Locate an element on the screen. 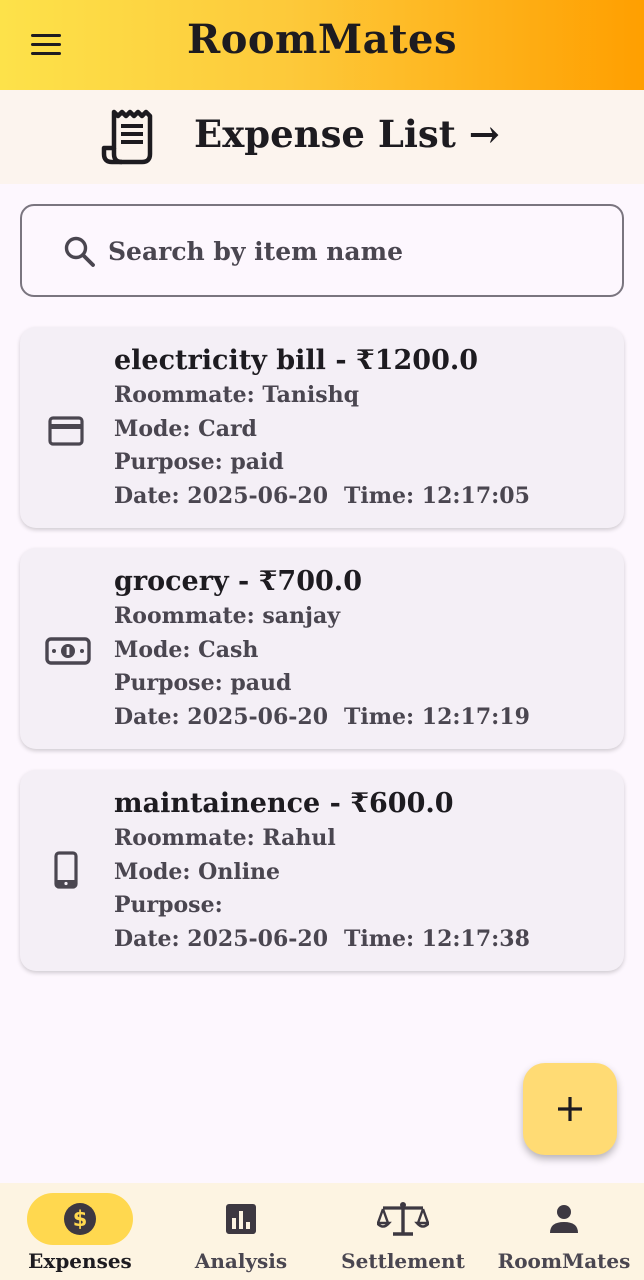 The width and height of the screenshot is (644, 1280). search-bar is located at coordinates (322, 250).